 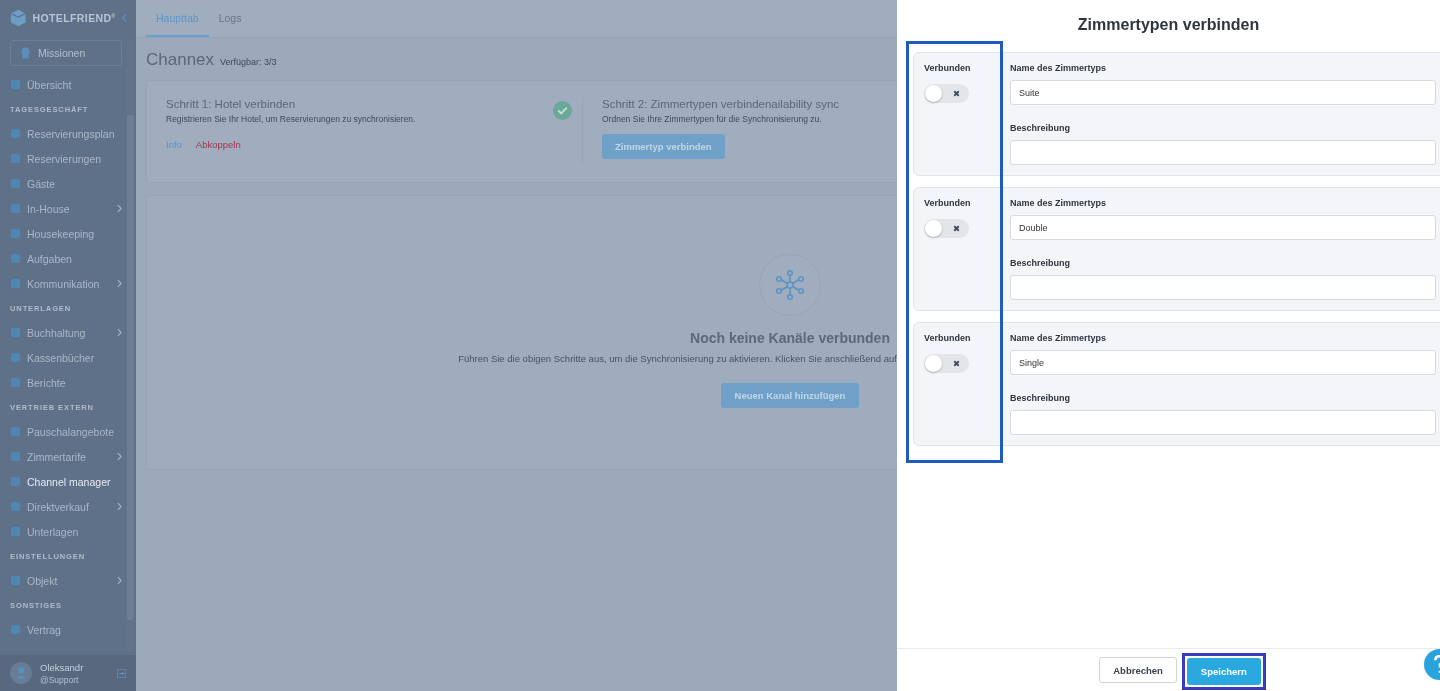 What do you see at coordinates (18, 18) in the screenshot?
I see `cube-icon` at bounding box center [18, 18].